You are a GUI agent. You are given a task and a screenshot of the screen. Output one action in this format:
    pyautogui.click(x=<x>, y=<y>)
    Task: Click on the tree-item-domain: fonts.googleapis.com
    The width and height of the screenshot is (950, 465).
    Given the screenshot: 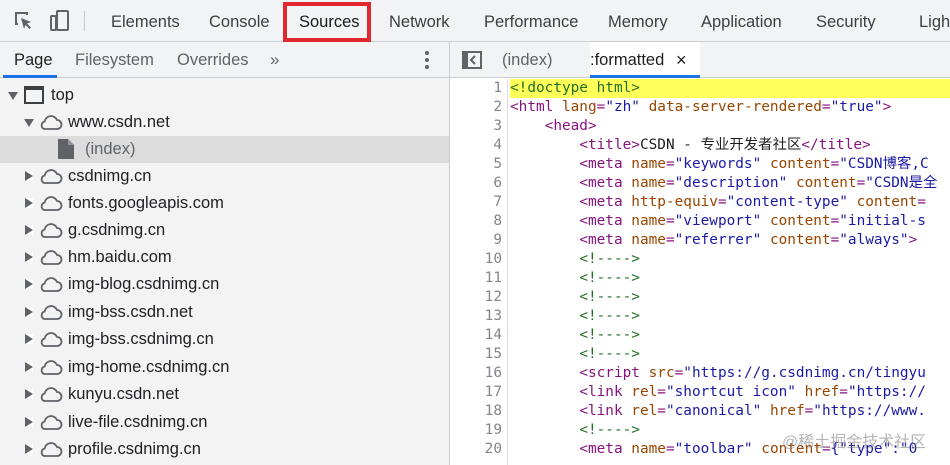 What is the action you would take?
    pyautogui.click(x=224, y=203)
    